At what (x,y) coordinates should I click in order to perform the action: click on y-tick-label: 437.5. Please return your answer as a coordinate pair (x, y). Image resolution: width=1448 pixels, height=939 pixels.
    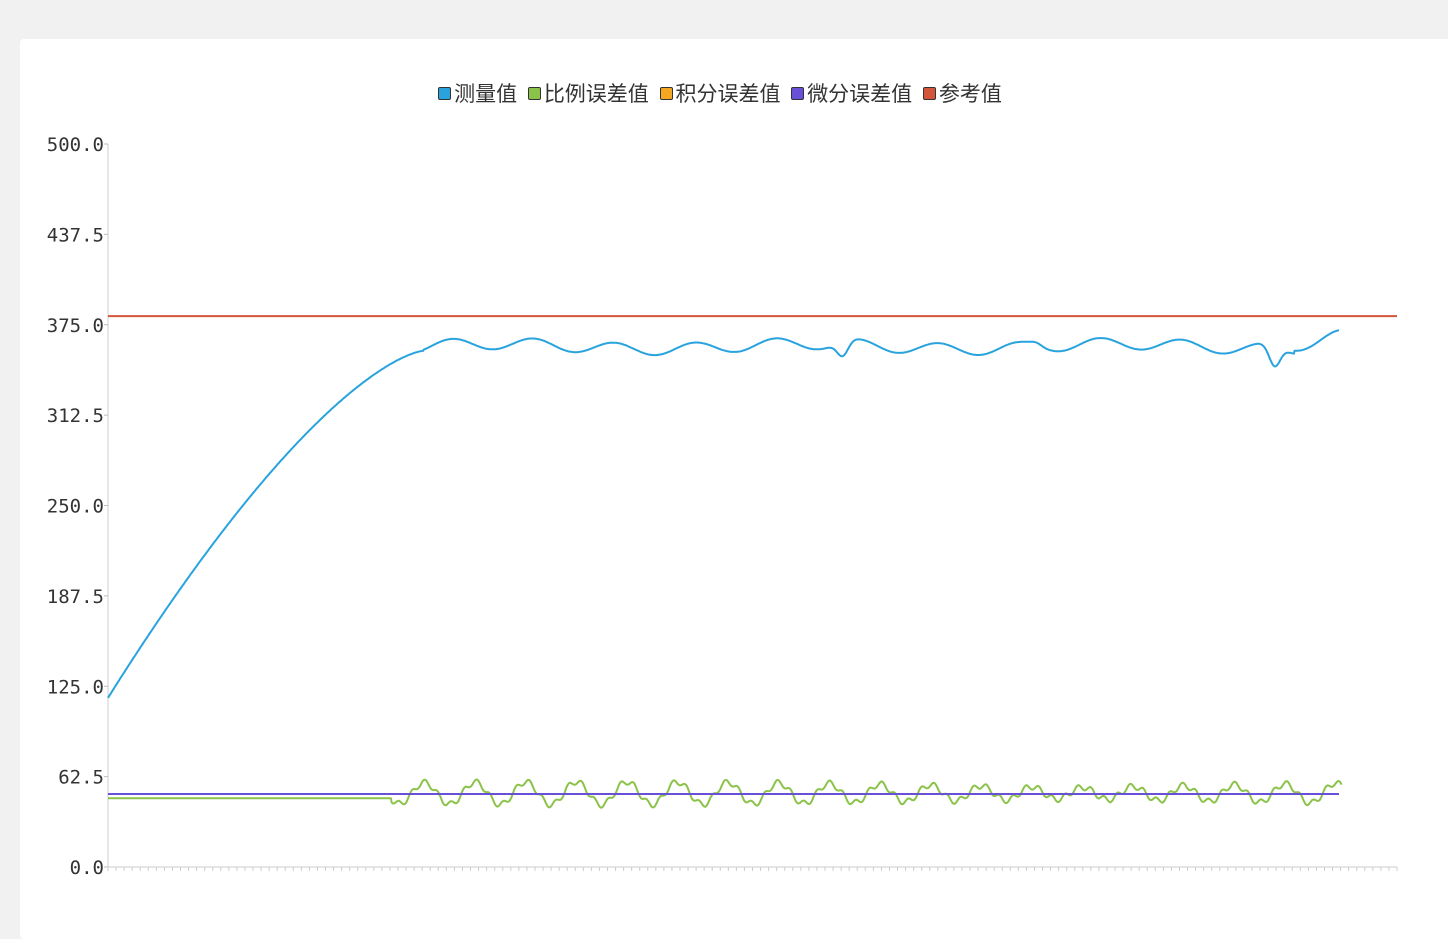
    Looking at the image, I should click on (75, 235).